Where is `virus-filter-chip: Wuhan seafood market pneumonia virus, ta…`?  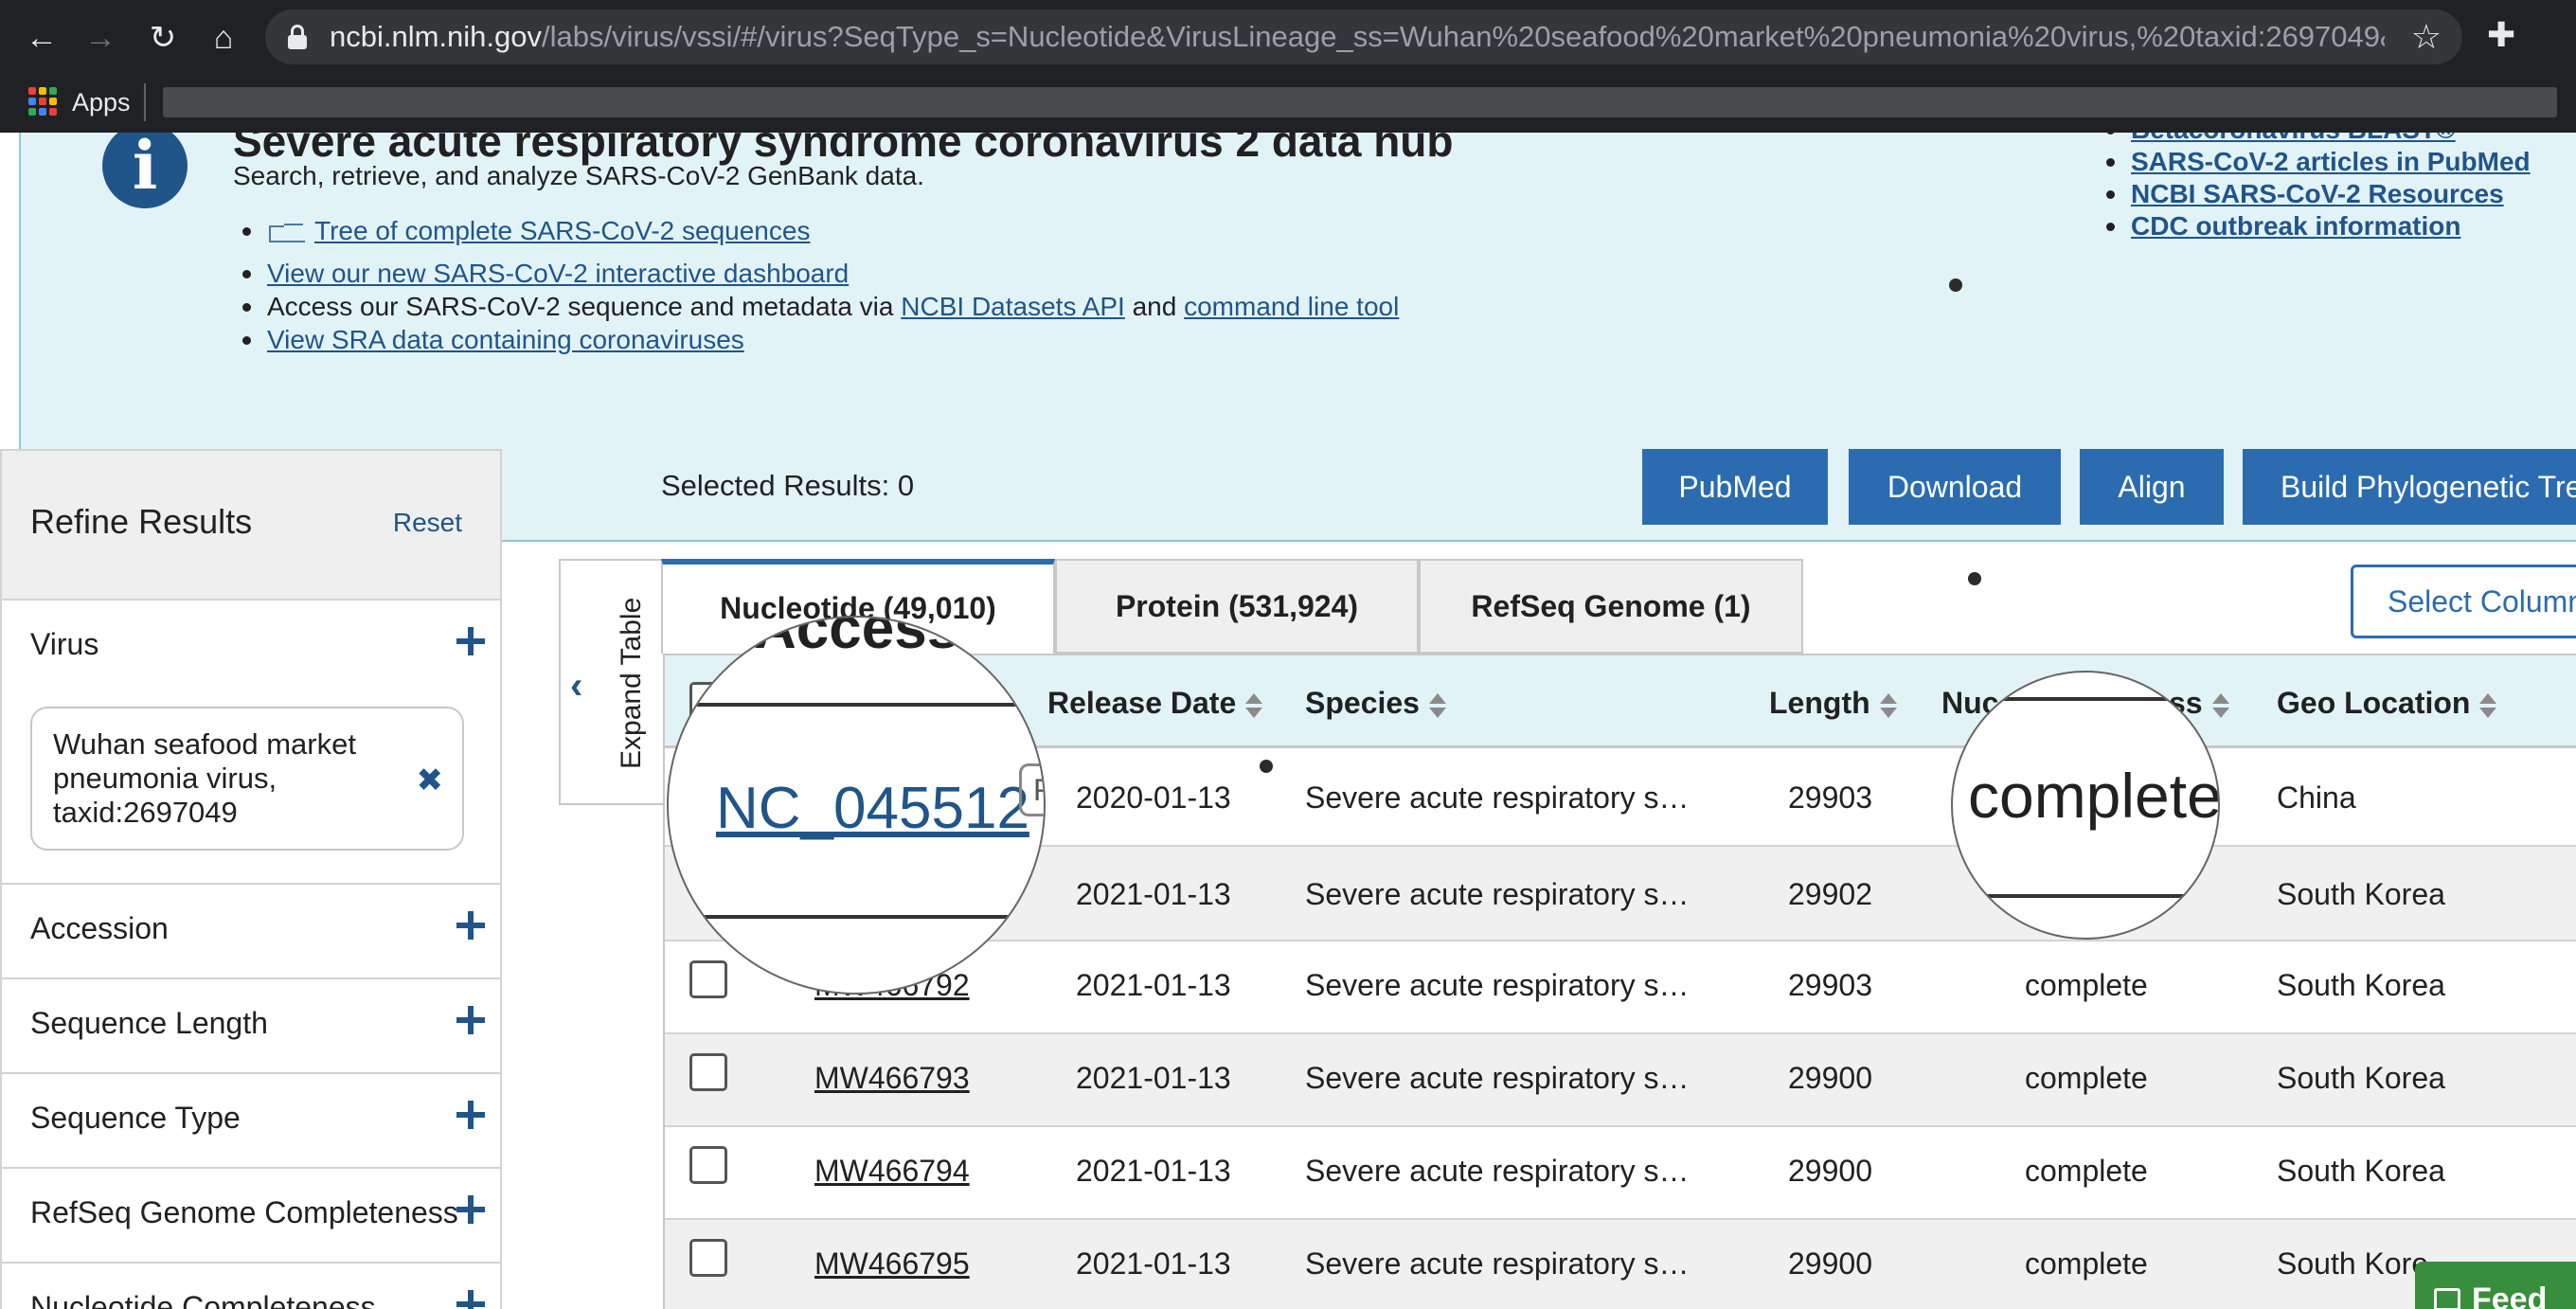
virus-filter-chip: Wuhan seafood market pneumonia virus, ta… is located at coordinates (247, 779).